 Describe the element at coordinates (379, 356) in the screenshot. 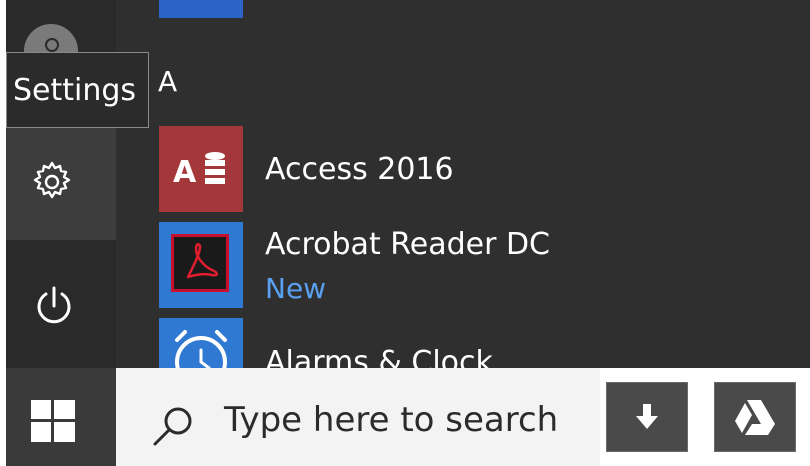

I see `app-name: Alarms & Clock` at that location.